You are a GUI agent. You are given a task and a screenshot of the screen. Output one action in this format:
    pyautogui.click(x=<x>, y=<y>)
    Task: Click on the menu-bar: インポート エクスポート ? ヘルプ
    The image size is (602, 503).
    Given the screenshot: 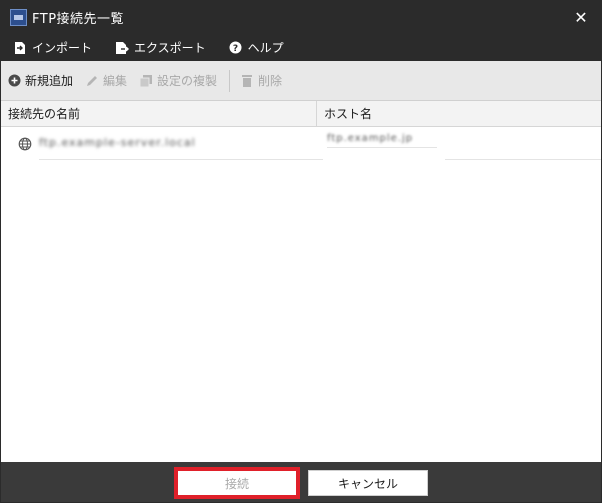 What is the action you would take?
    pyautogui.click(x=301, y=47)
    